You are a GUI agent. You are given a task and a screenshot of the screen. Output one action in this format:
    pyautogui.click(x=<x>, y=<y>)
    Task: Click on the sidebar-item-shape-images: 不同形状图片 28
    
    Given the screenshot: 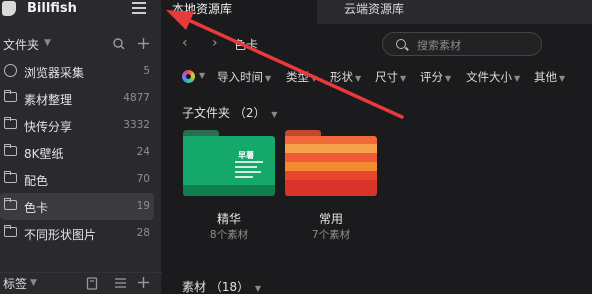 What is the action you would take?
    pyautogui.click(x=77, y=233)
    